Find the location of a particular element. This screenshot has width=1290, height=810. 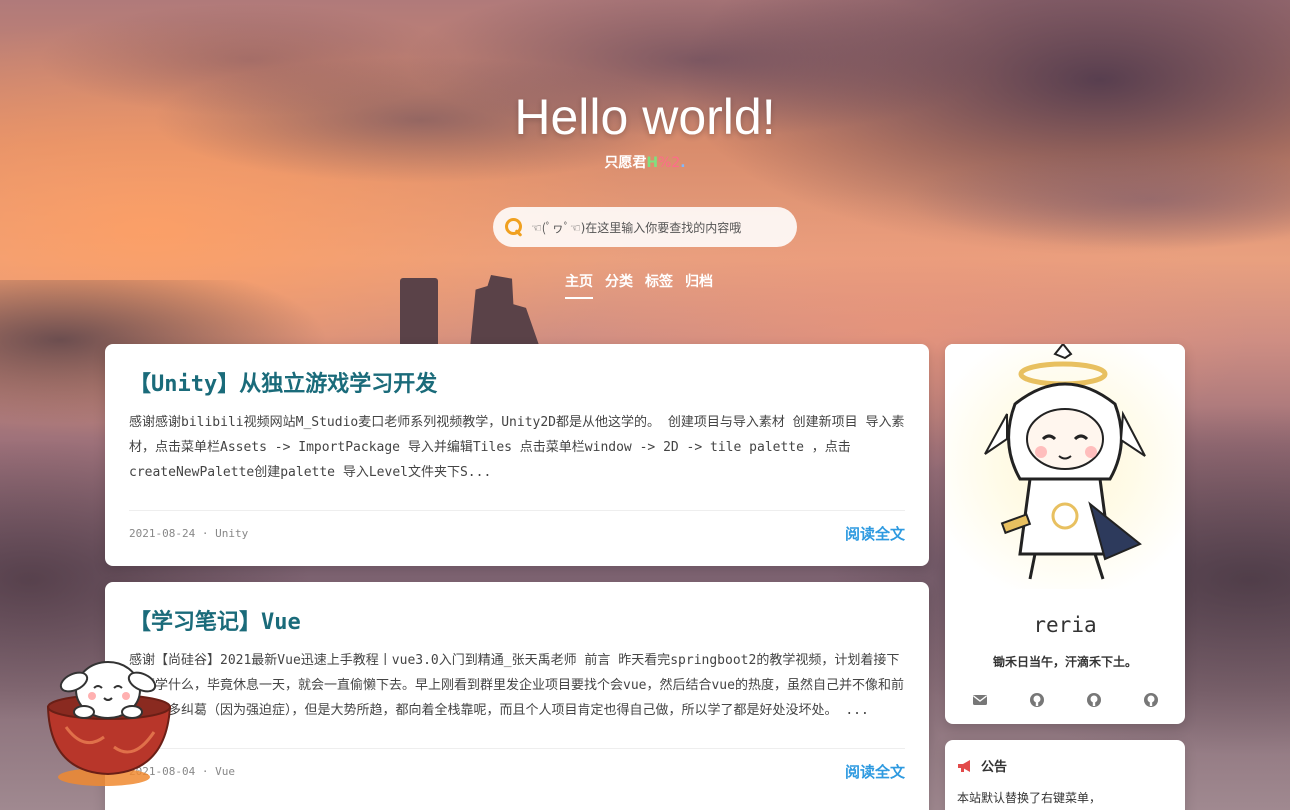

background-ruin-tower is located at coordinates (419, 313).